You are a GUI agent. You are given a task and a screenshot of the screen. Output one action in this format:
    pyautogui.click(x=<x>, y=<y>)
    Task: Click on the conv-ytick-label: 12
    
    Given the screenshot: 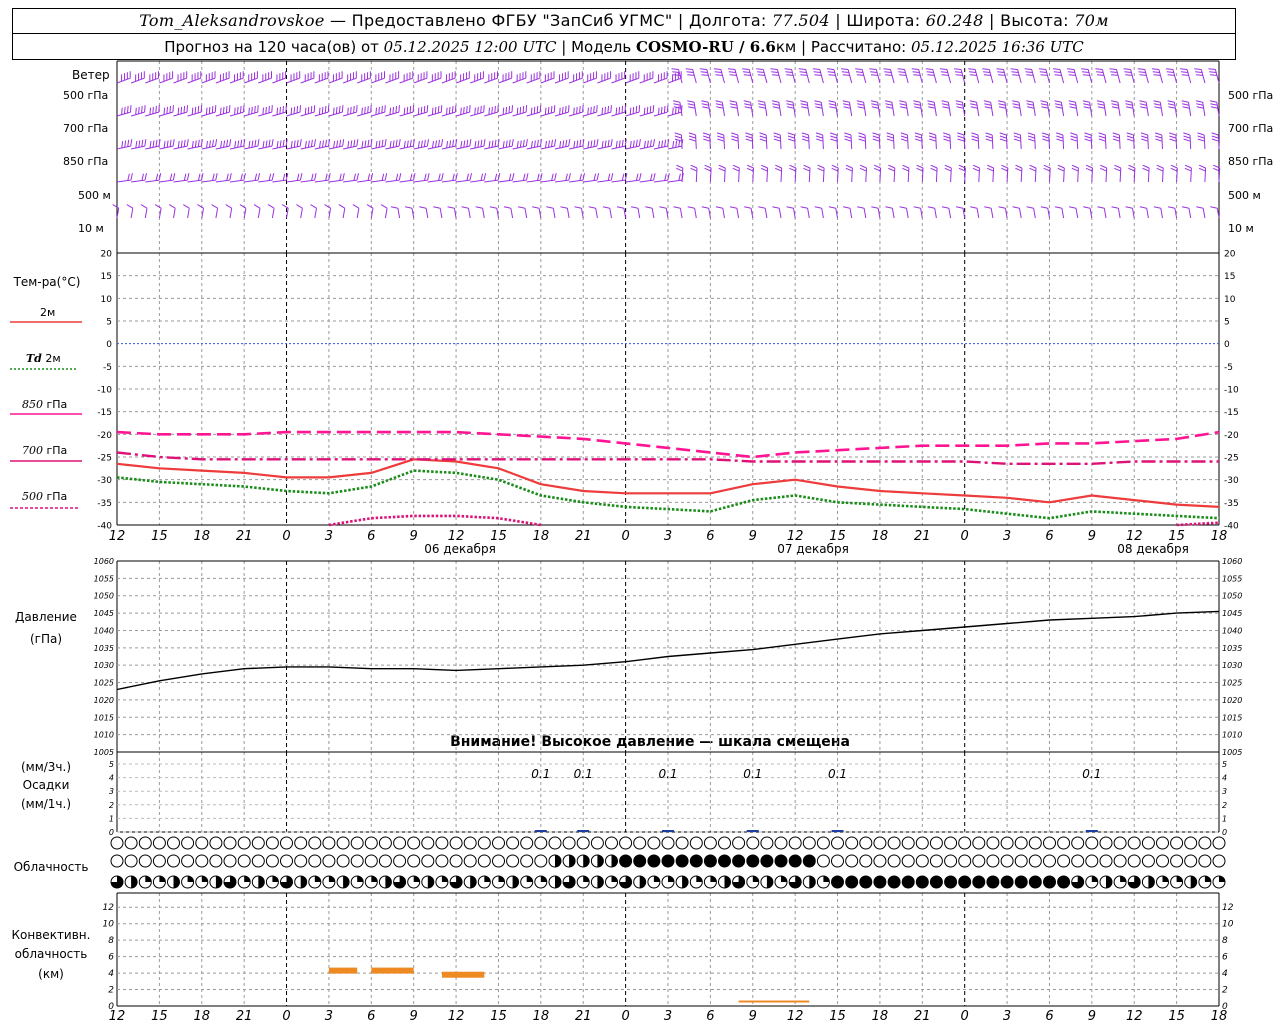 What is the action you would take?
    pyautogui.click(x=109, y=908)
    